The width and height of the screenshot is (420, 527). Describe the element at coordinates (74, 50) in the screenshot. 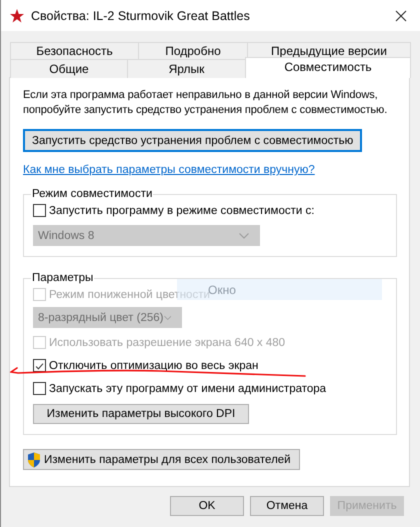

I see `tab: Безопасность` at that location.